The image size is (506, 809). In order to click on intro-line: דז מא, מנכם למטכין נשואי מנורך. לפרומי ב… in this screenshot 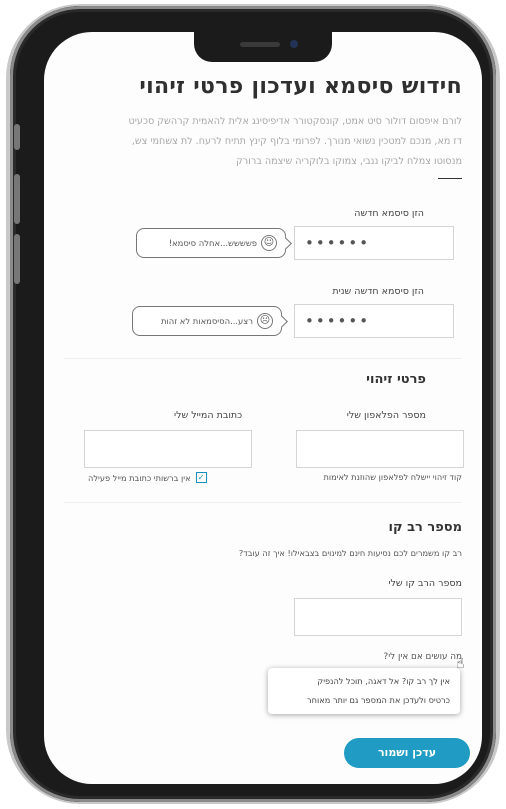, I will do `click(296, 141)`.